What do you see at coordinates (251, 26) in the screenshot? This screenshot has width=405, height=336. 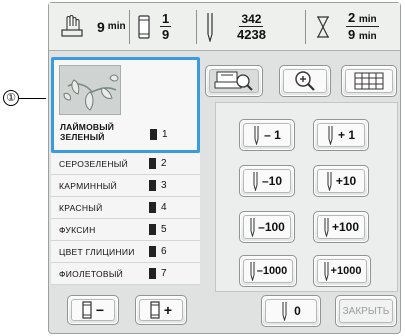 I see `stitch-counter: 342 4238` at bounding box center [251, 26].